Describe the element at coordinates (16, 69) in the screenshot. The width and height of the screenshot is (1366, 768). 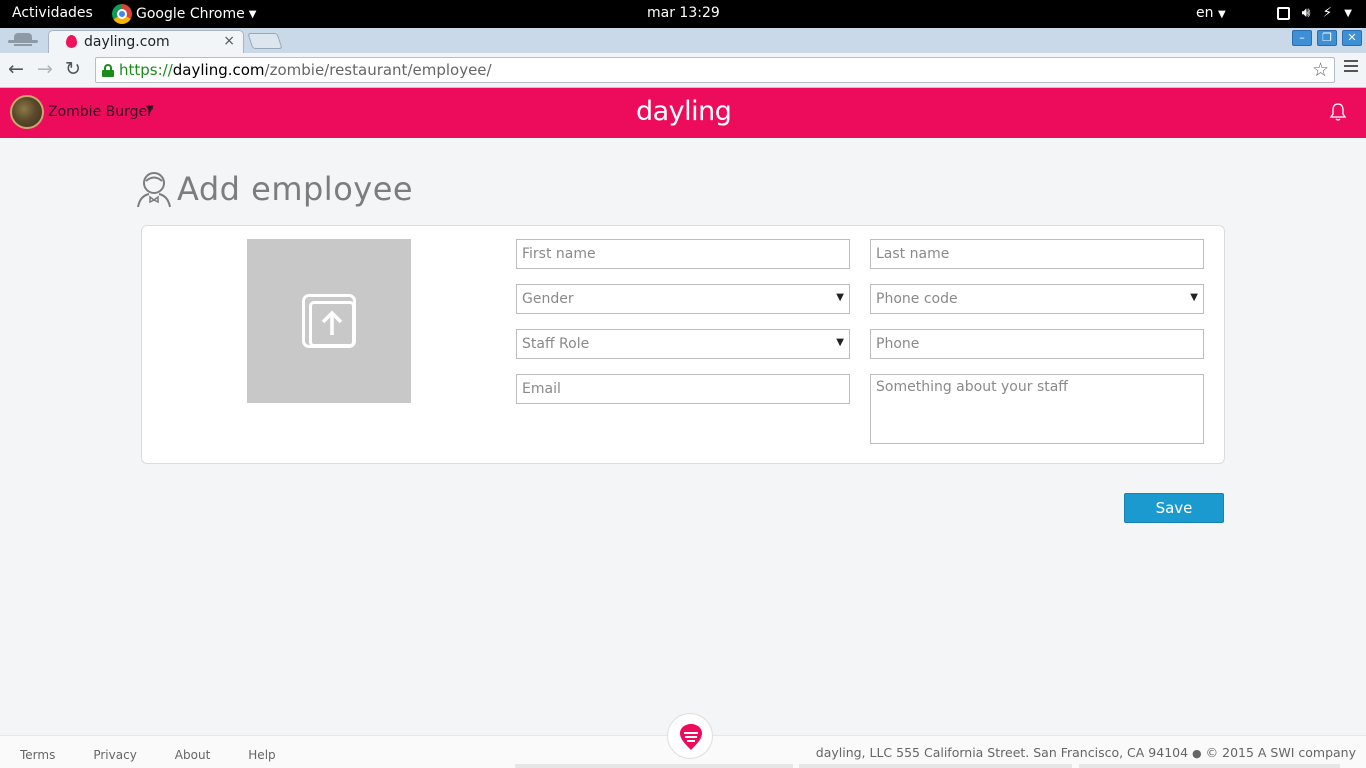
I see `back-arrow-icon: ←` at that location.